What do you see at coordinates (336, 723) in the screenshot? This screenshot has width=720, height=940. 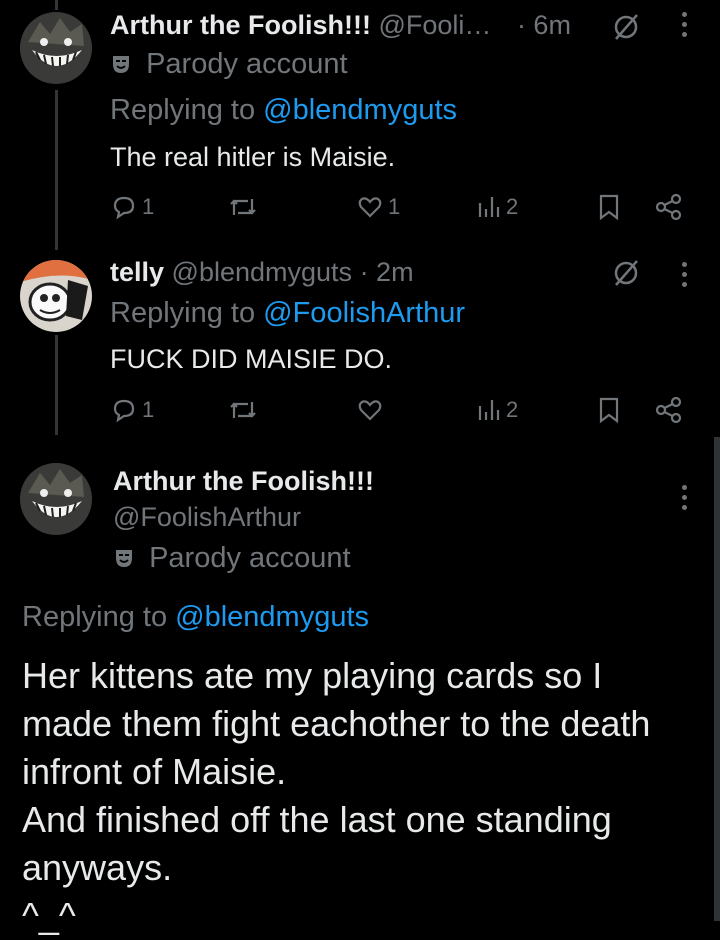 I see `tweet-text-line: made them fight eachother to the death` at bounding box center [336, 723].